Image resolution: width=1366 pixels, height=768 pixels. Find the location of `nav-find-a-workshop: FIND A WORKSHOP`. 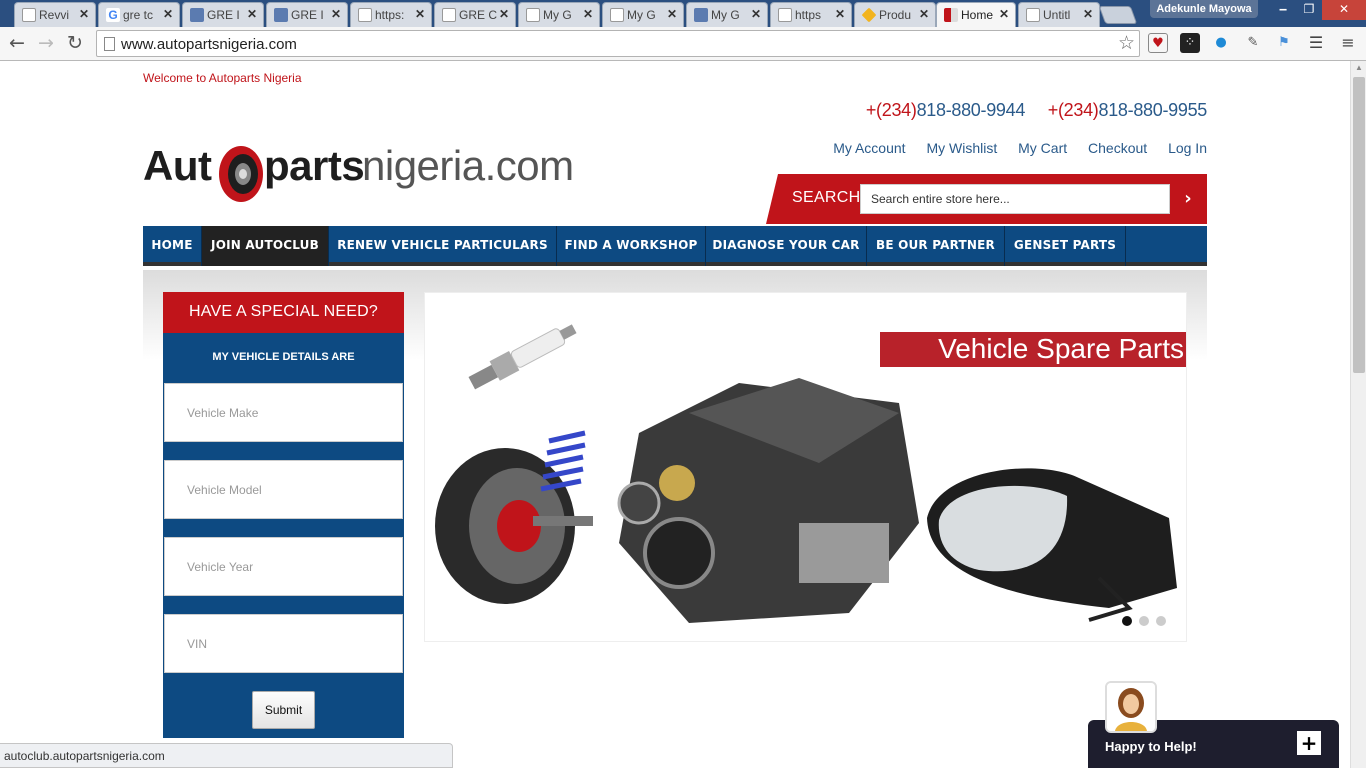

nav-find-a-workshop: FIND A WORKSHOP is located at coordinates (631, 246).